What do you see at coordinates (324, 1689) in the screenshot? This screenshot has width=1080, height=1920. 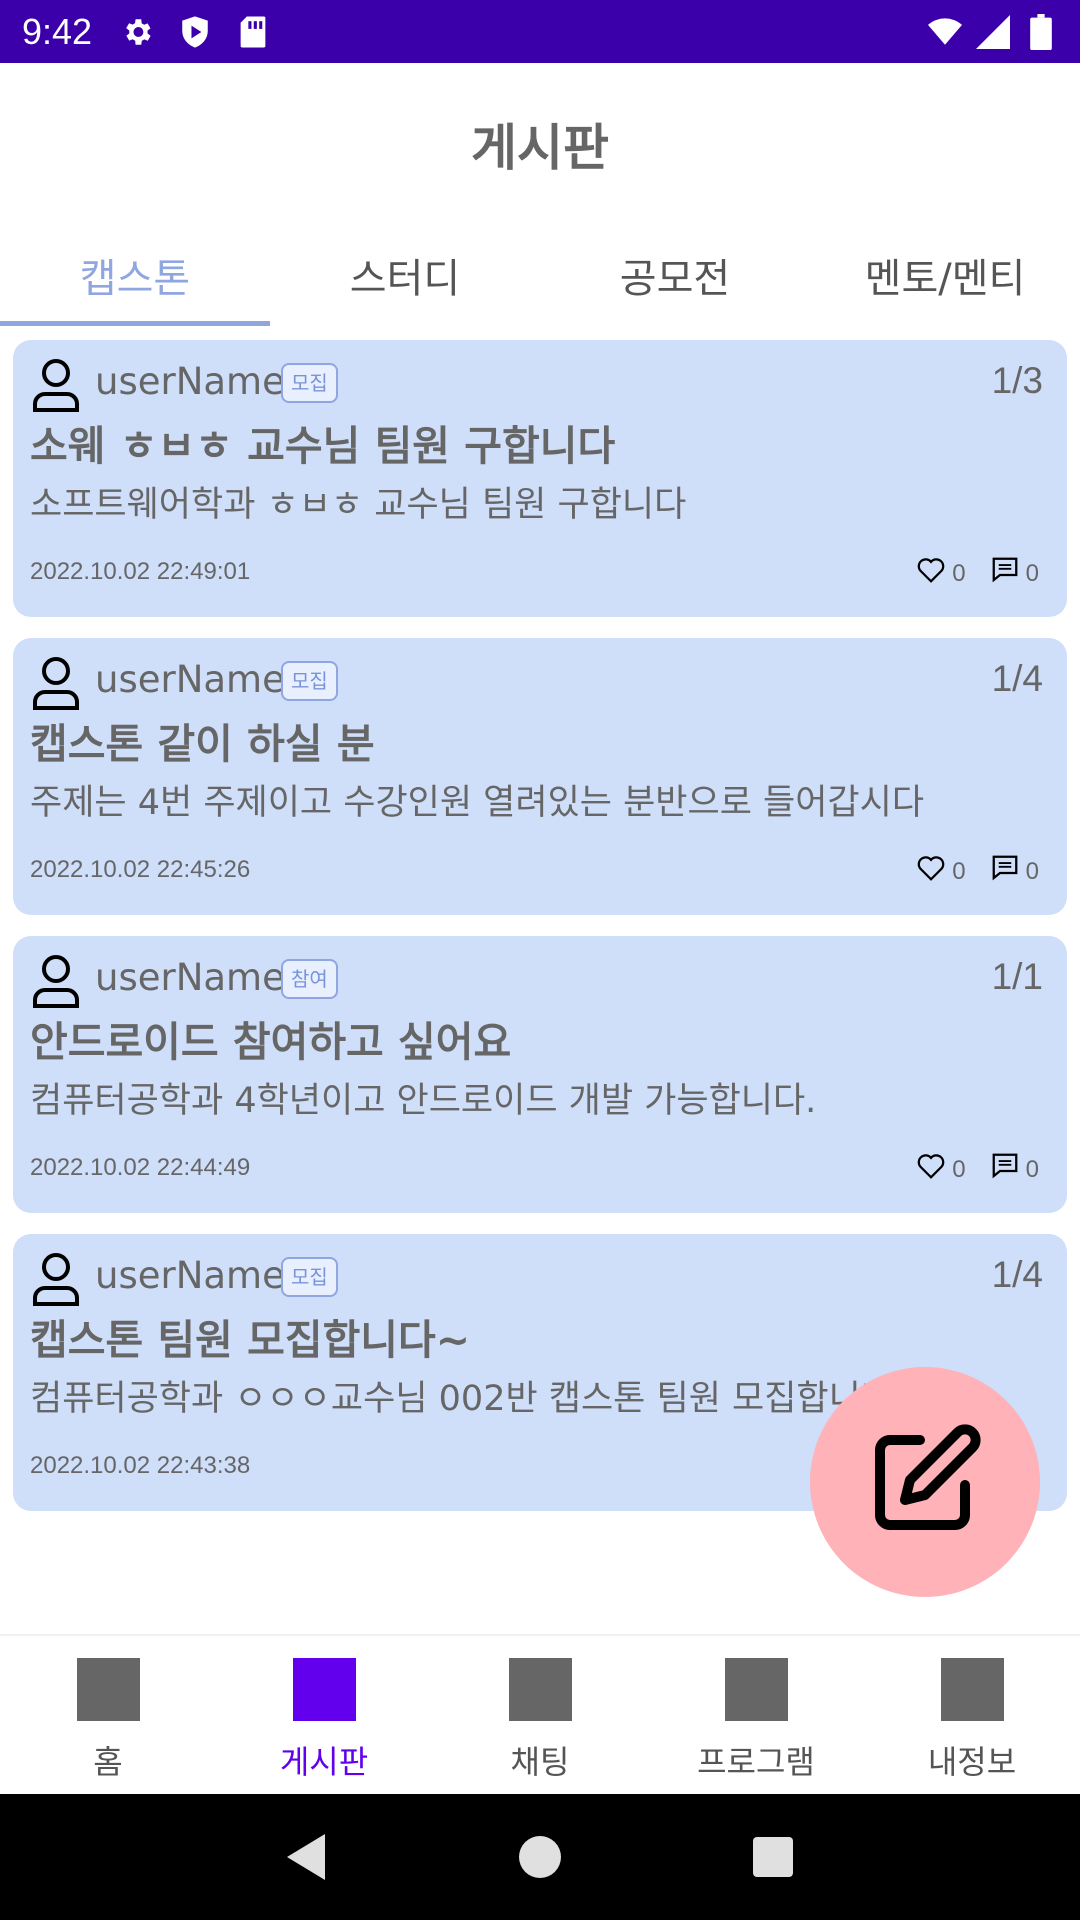 I see `board-icon` at bounding box center [324, 1689].